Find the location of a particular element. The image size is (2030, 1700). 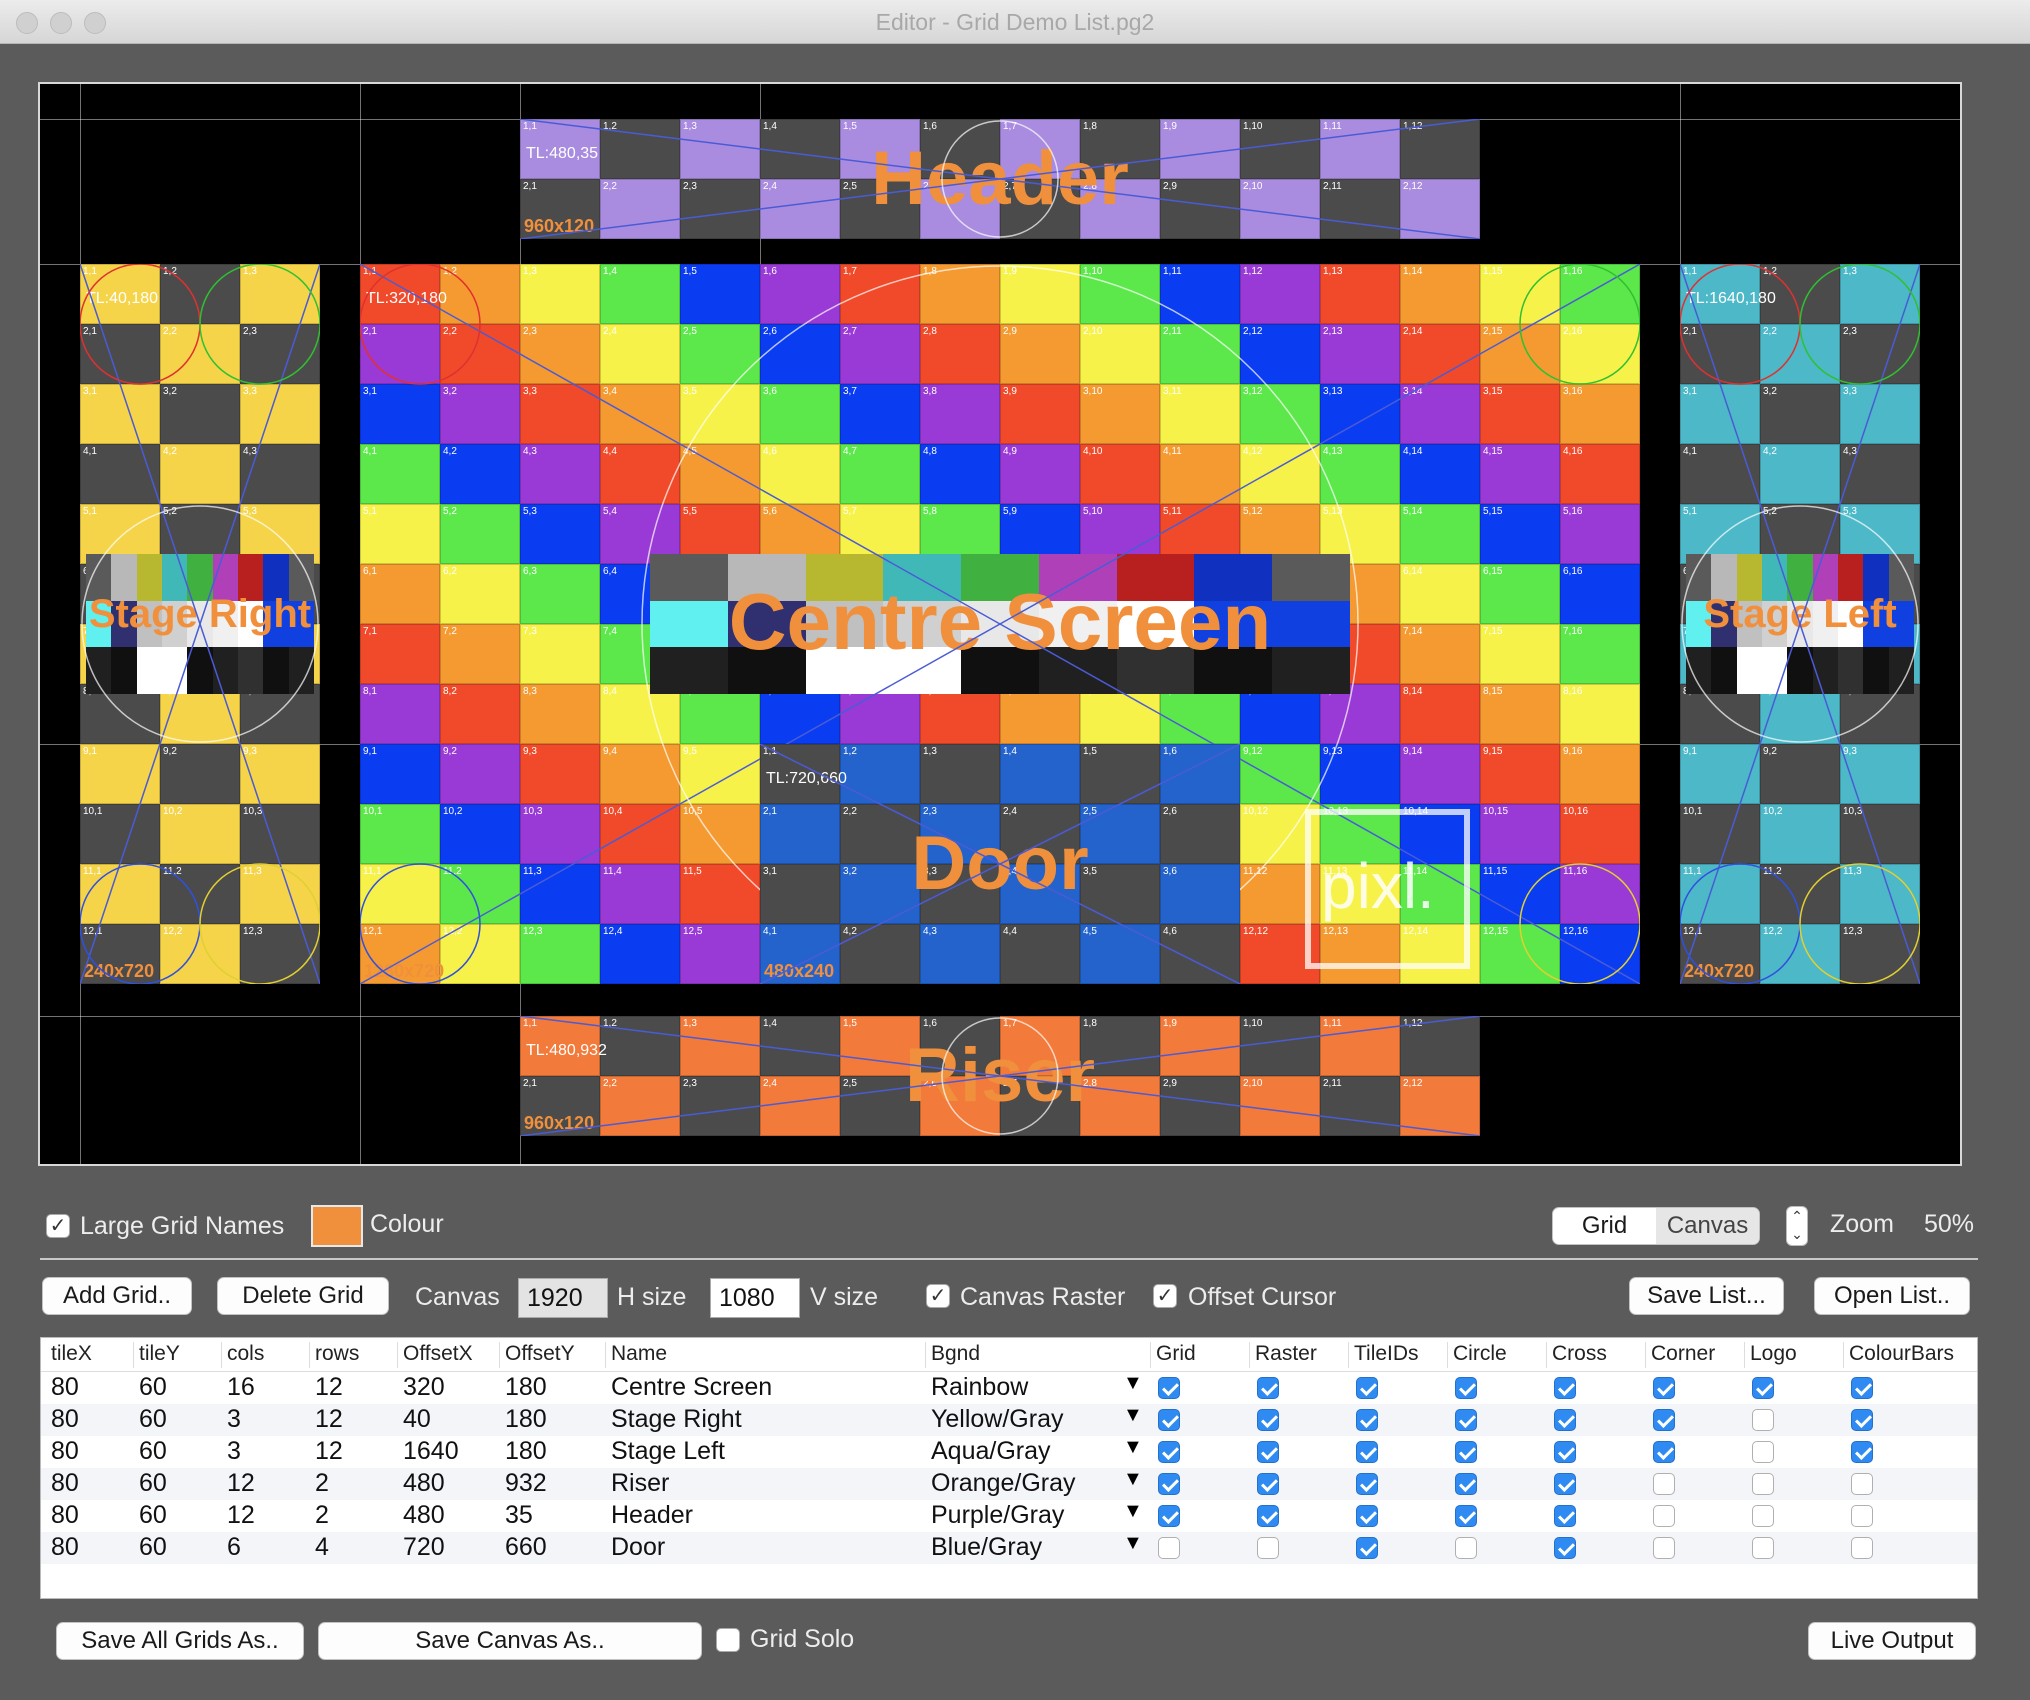

zoom-stepper-icon: ⌃ ⌄ is located at coordinates (1797, 1226).